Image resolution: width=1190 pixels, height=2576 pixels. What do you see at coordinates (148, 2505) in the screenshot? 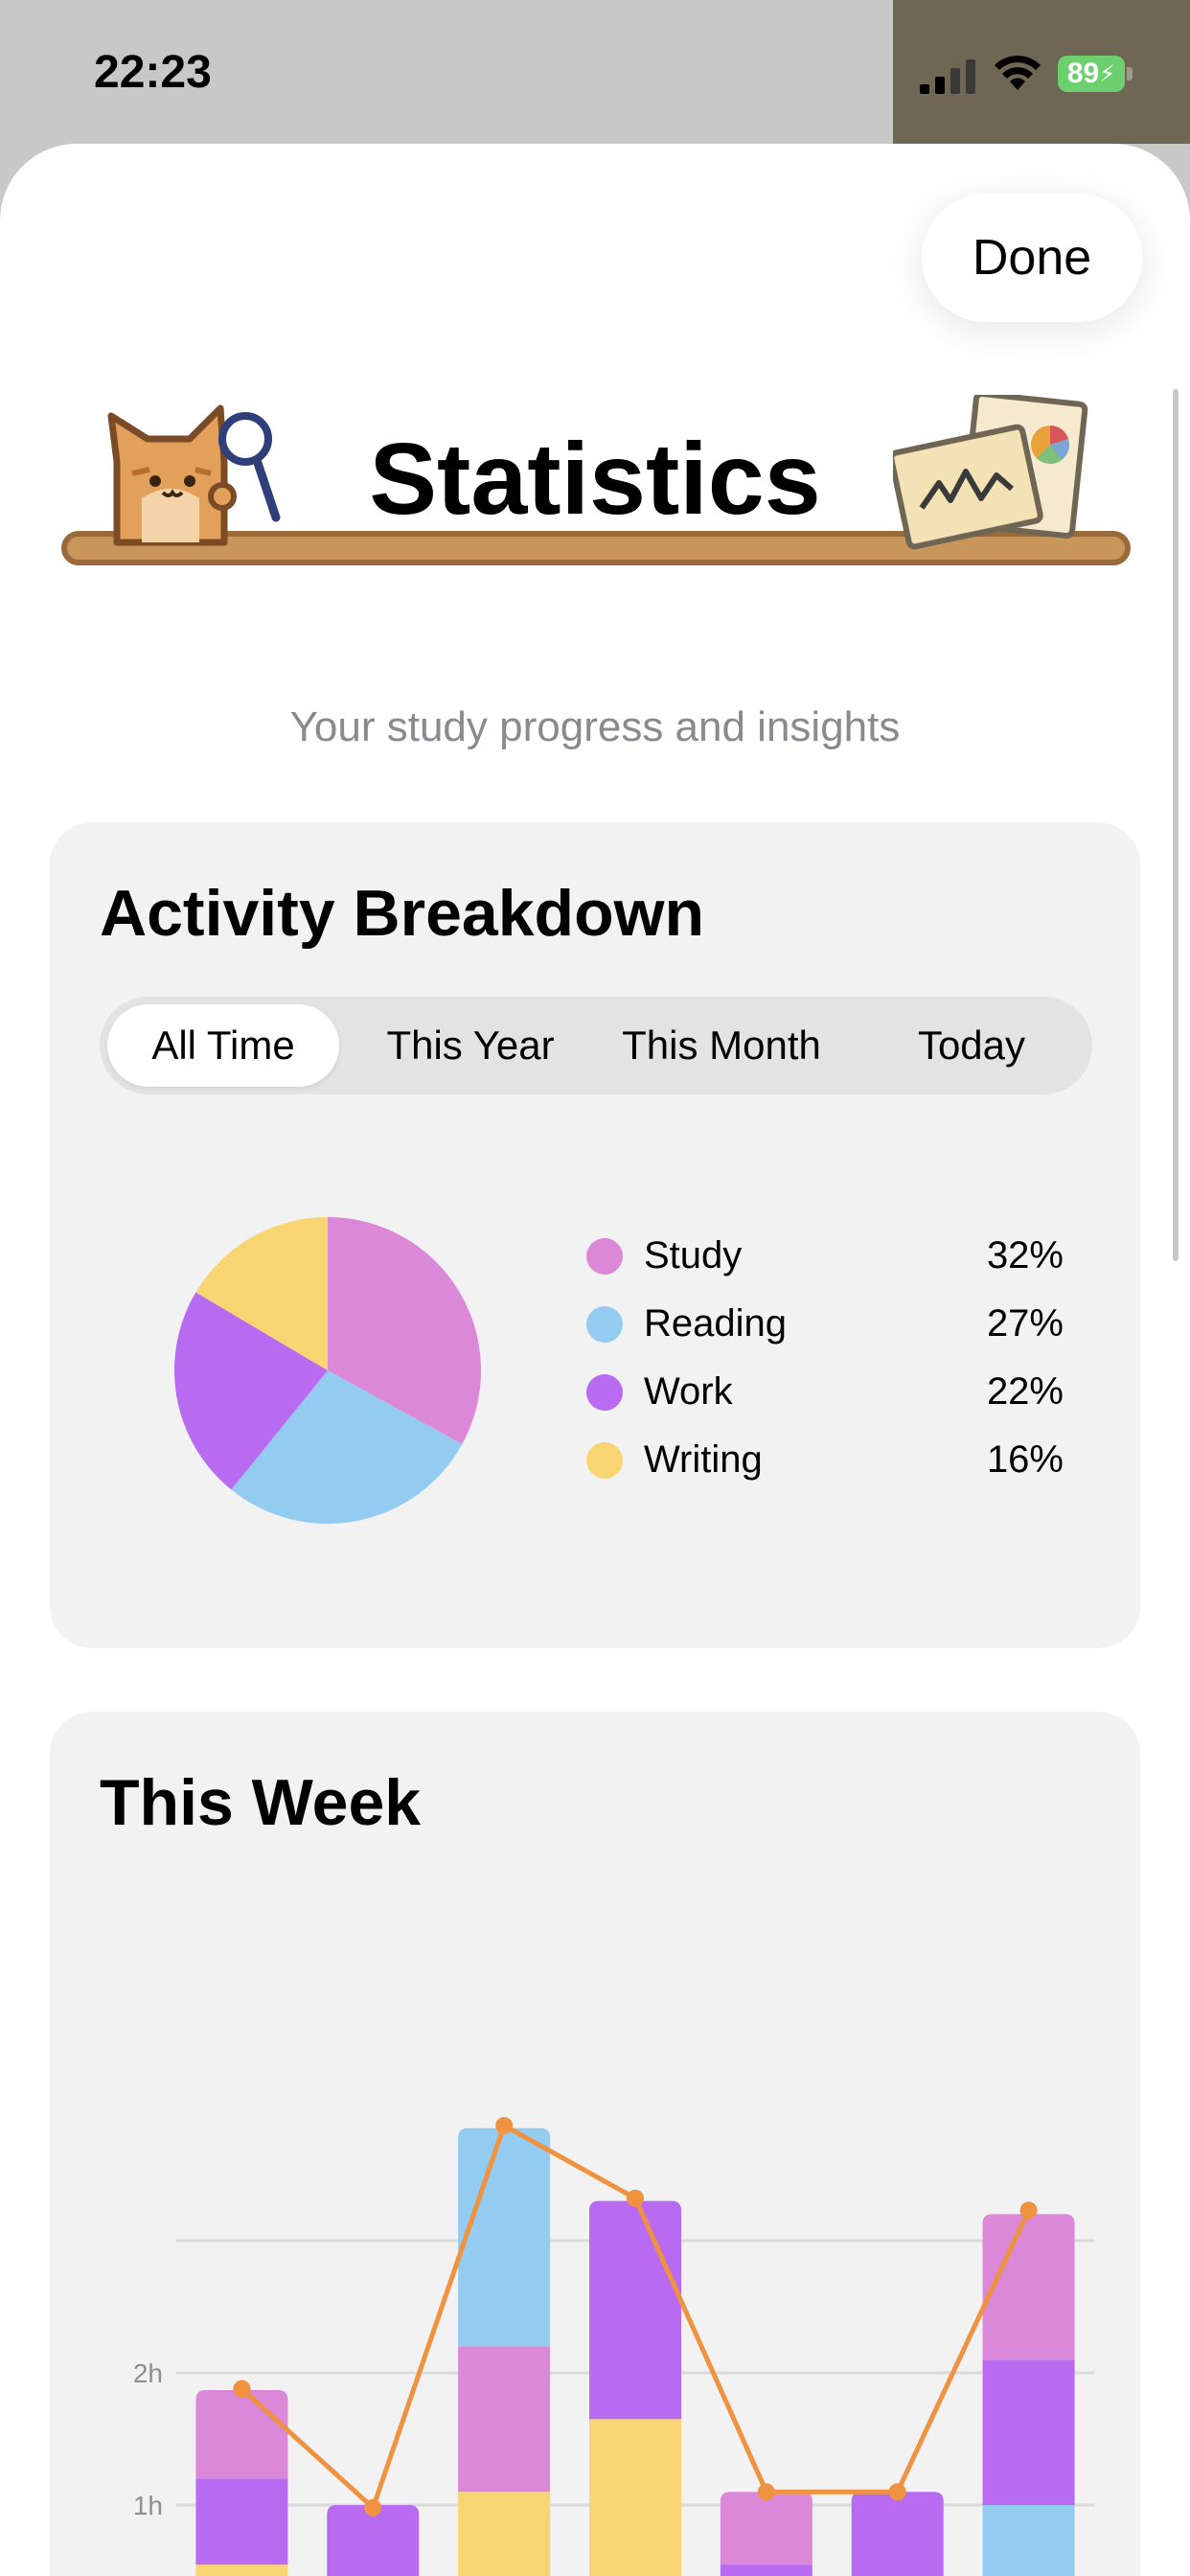
I see `y-tick-label: 1h` at bounding box center [148, 2505].